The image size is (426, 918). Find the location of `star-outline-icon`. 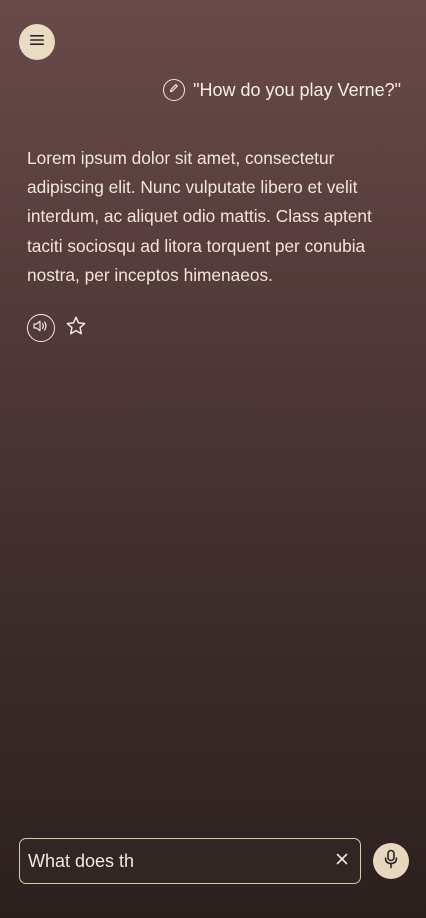

star-outline-icon is located at coordinates (76, 328).